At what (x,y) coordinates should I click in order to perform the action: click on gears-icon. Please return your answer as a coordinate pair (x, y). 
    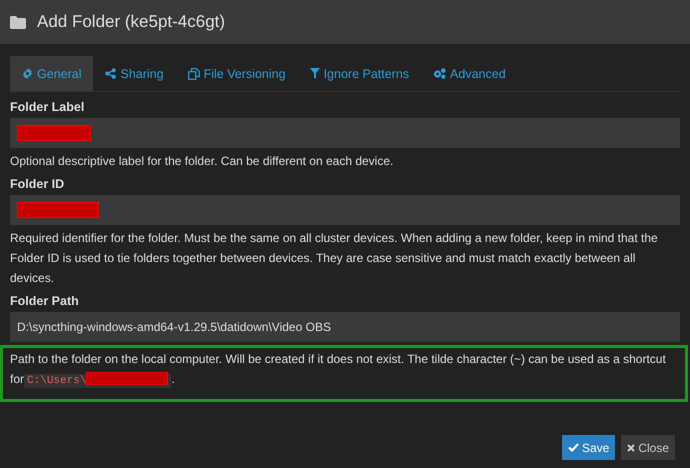
    Looking at the image, I should click on (439, 73).